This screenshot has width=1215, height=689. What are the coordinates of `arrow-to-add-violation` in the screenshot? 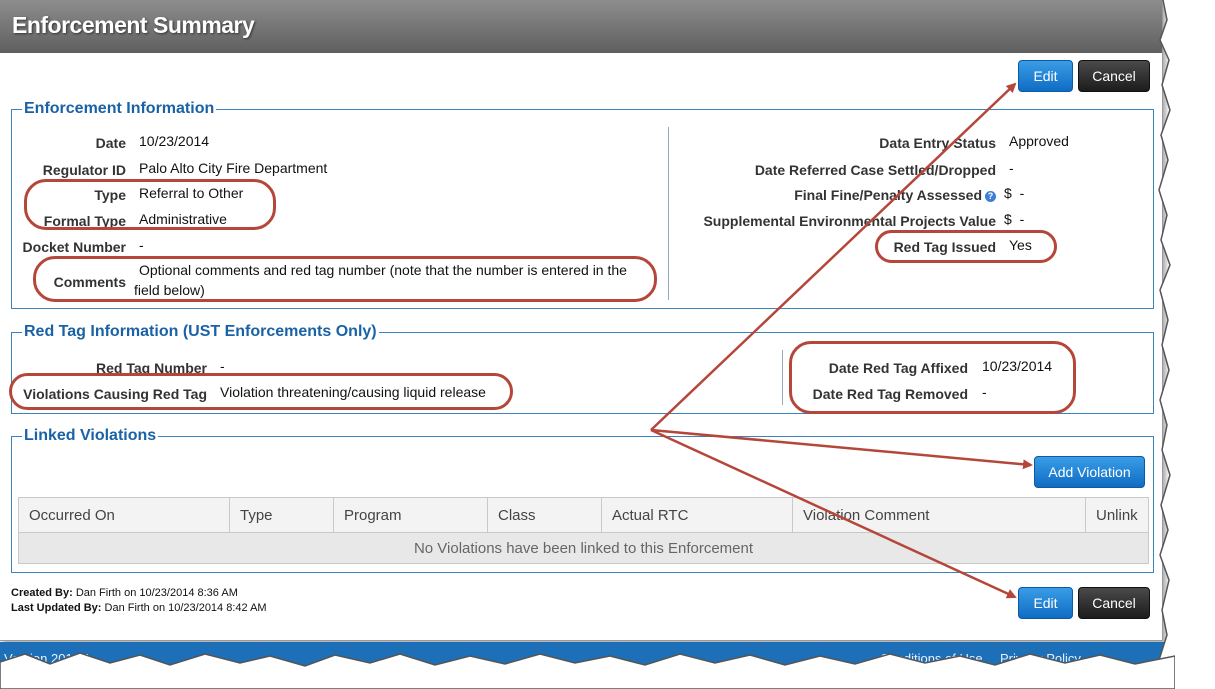 It's located at (841, 449).